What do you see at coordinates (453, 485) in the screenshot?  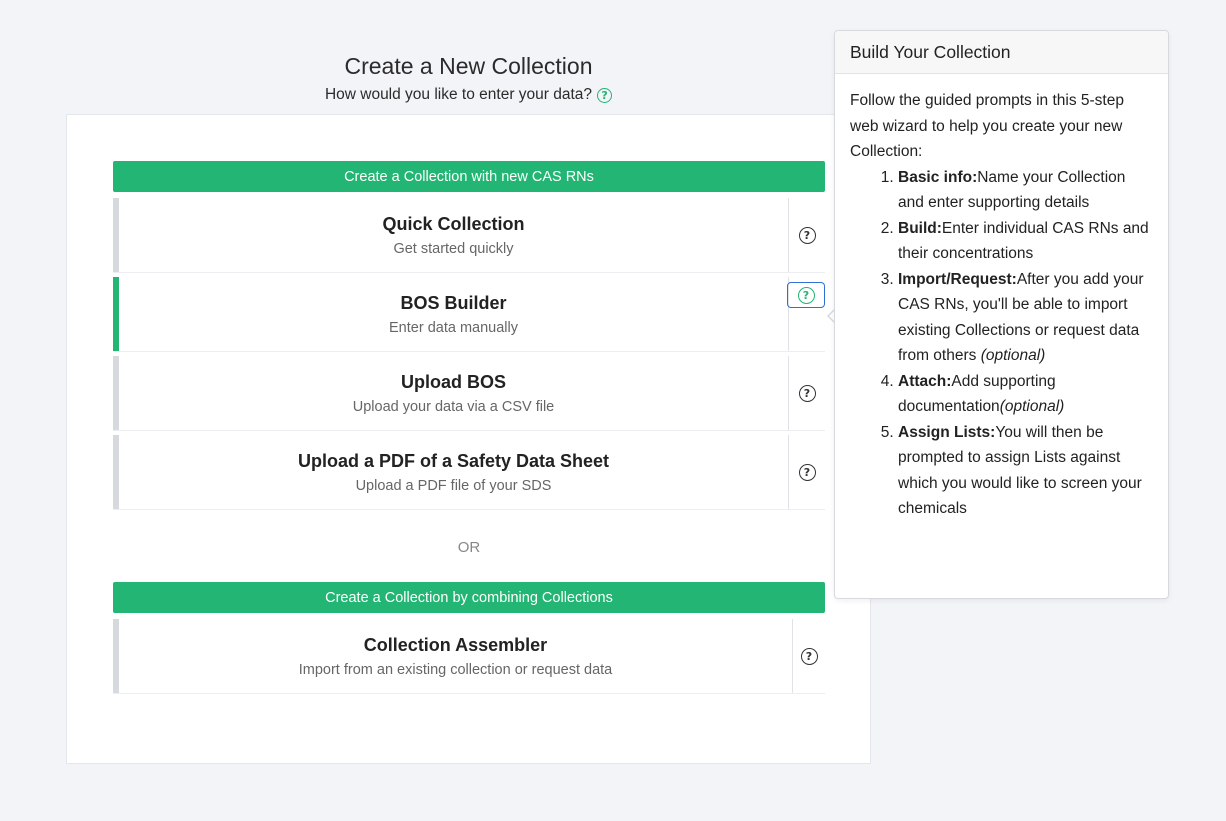 I see `option-description: Upload a PDF file of your SDS` at bounding box center [453, 485].